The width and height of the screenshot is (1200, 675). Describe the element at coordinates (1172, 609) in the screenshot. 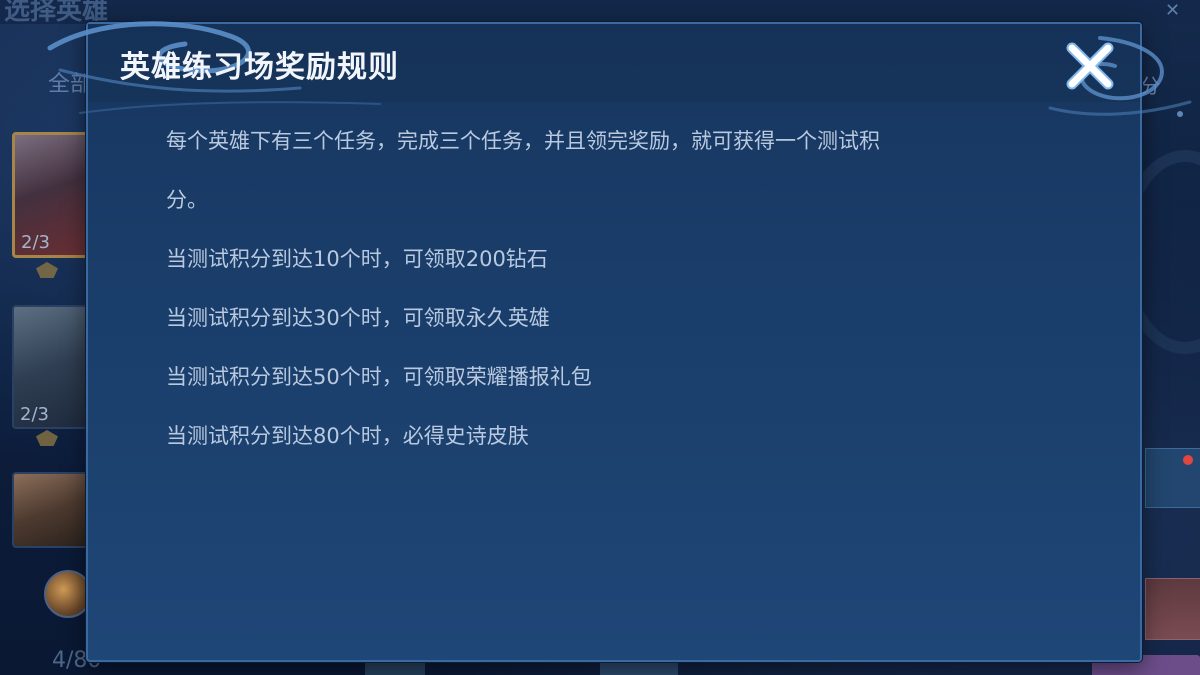

I see `background-chest-icon` at that location.